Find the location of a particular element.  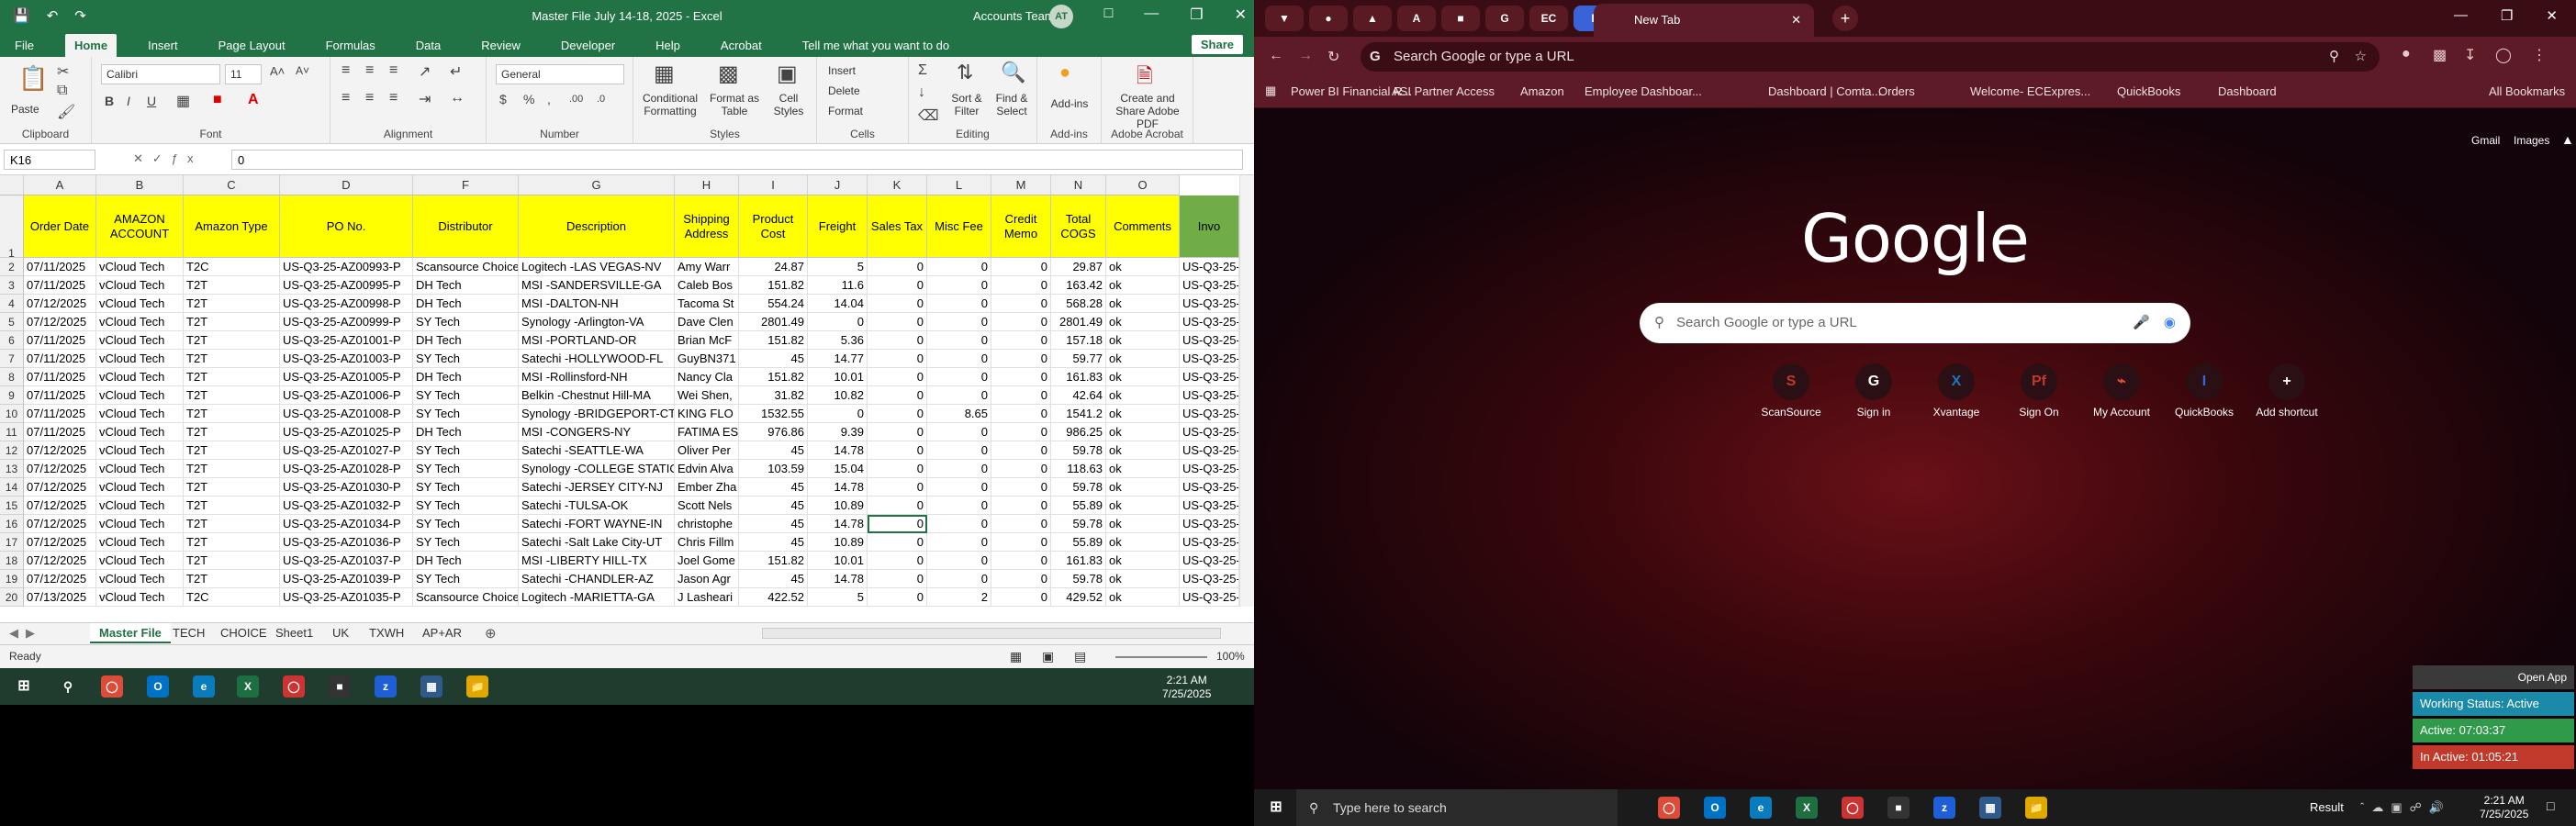

table-cell: US-Q3-25-AZ01039-P is located at coordinates (346, 579).